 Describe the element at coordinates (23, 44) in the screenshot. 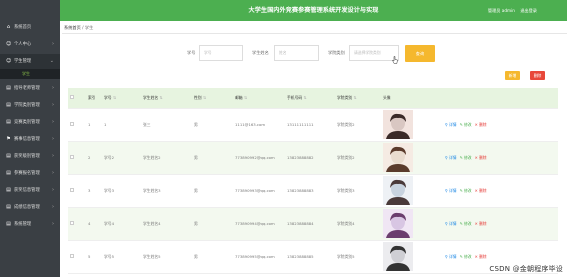

I see `sidebar-item-label: 个人中心` at that location.